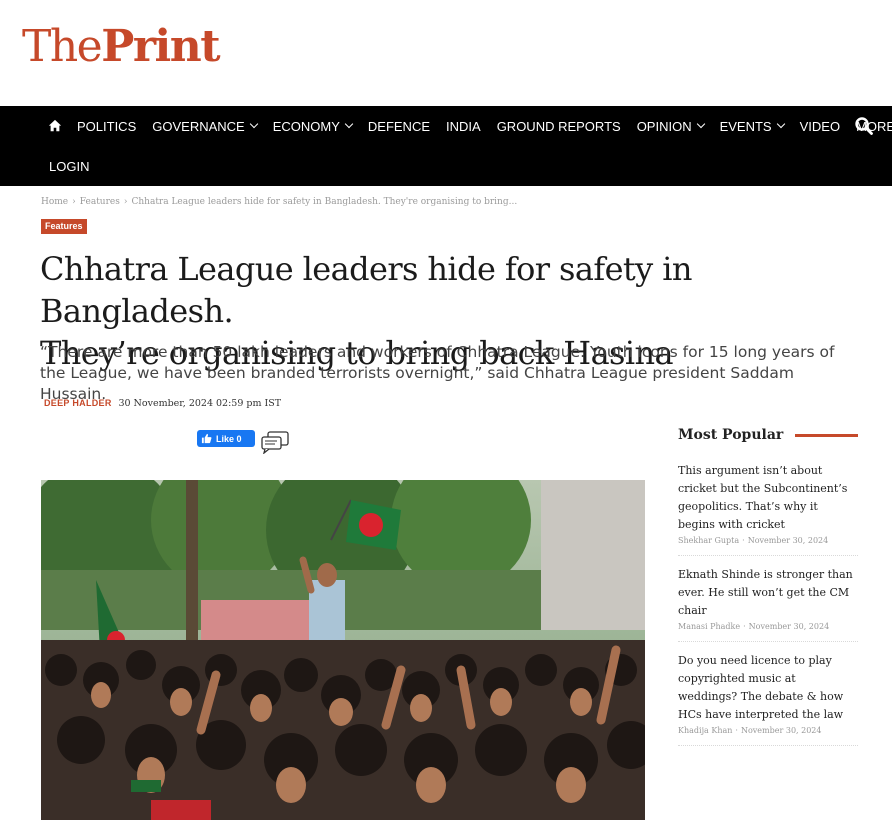 This screenshot has width=892, height=825. Describe the element at coordinates (200, 403) in the screenshot. I see `publish-date: 30 November, 2024 02:59 pm IST` at that location.